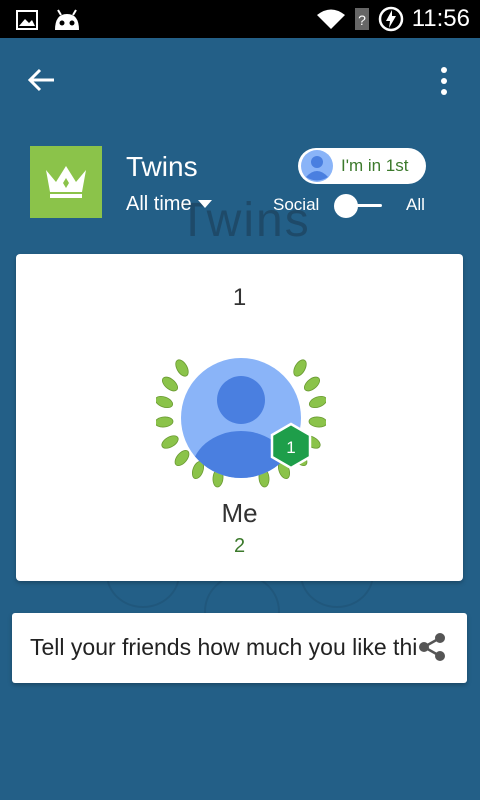 The width and height of the screenshot is (480, 800). I want to click on toggle-label-social: Social, so click(296, 204).